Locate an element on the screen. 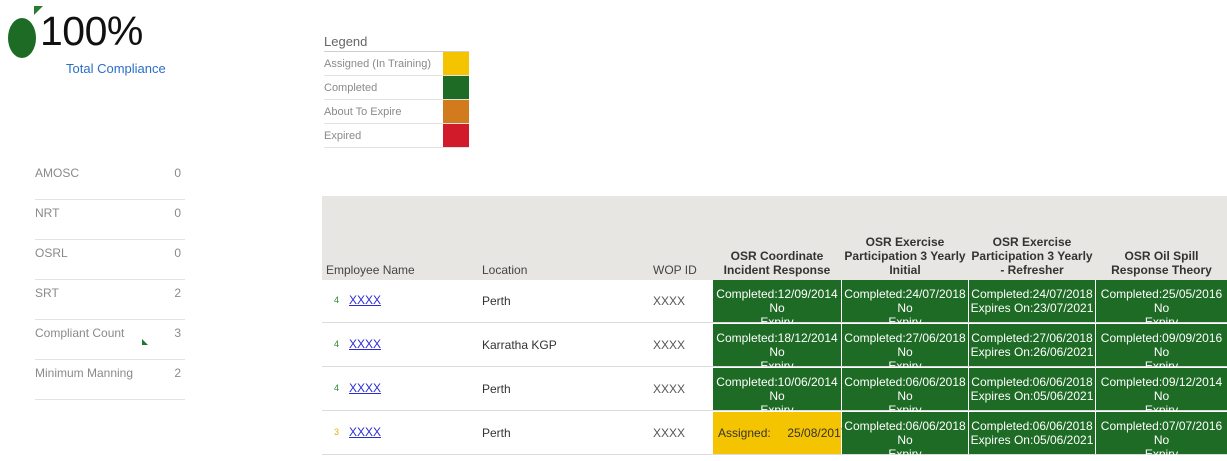 Image resolution: width=1227 pixels, height=461 pixels. stat-srt: SRT 2 is located at coordinates (110, 300).